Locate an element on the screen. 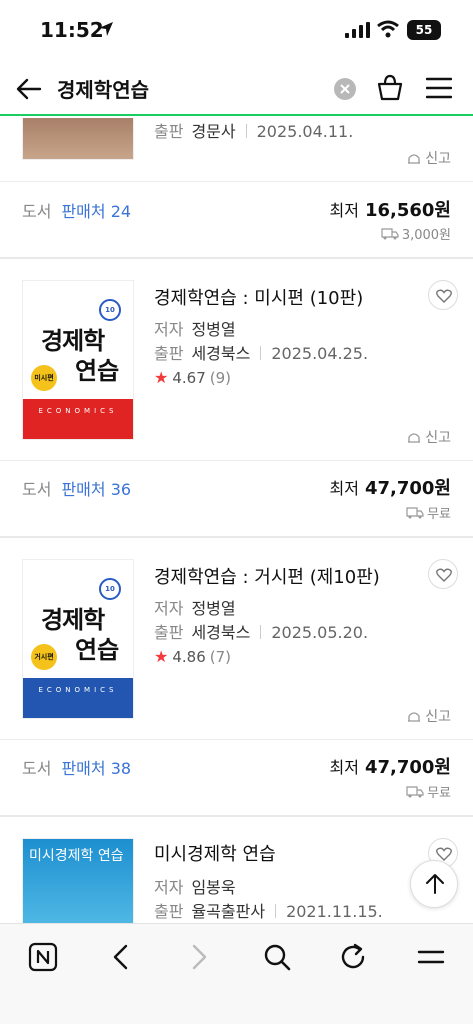 This screenshot has width=473, height=1024. seller-link: 도서 판매처 38 is located at coordinates (76, 767).